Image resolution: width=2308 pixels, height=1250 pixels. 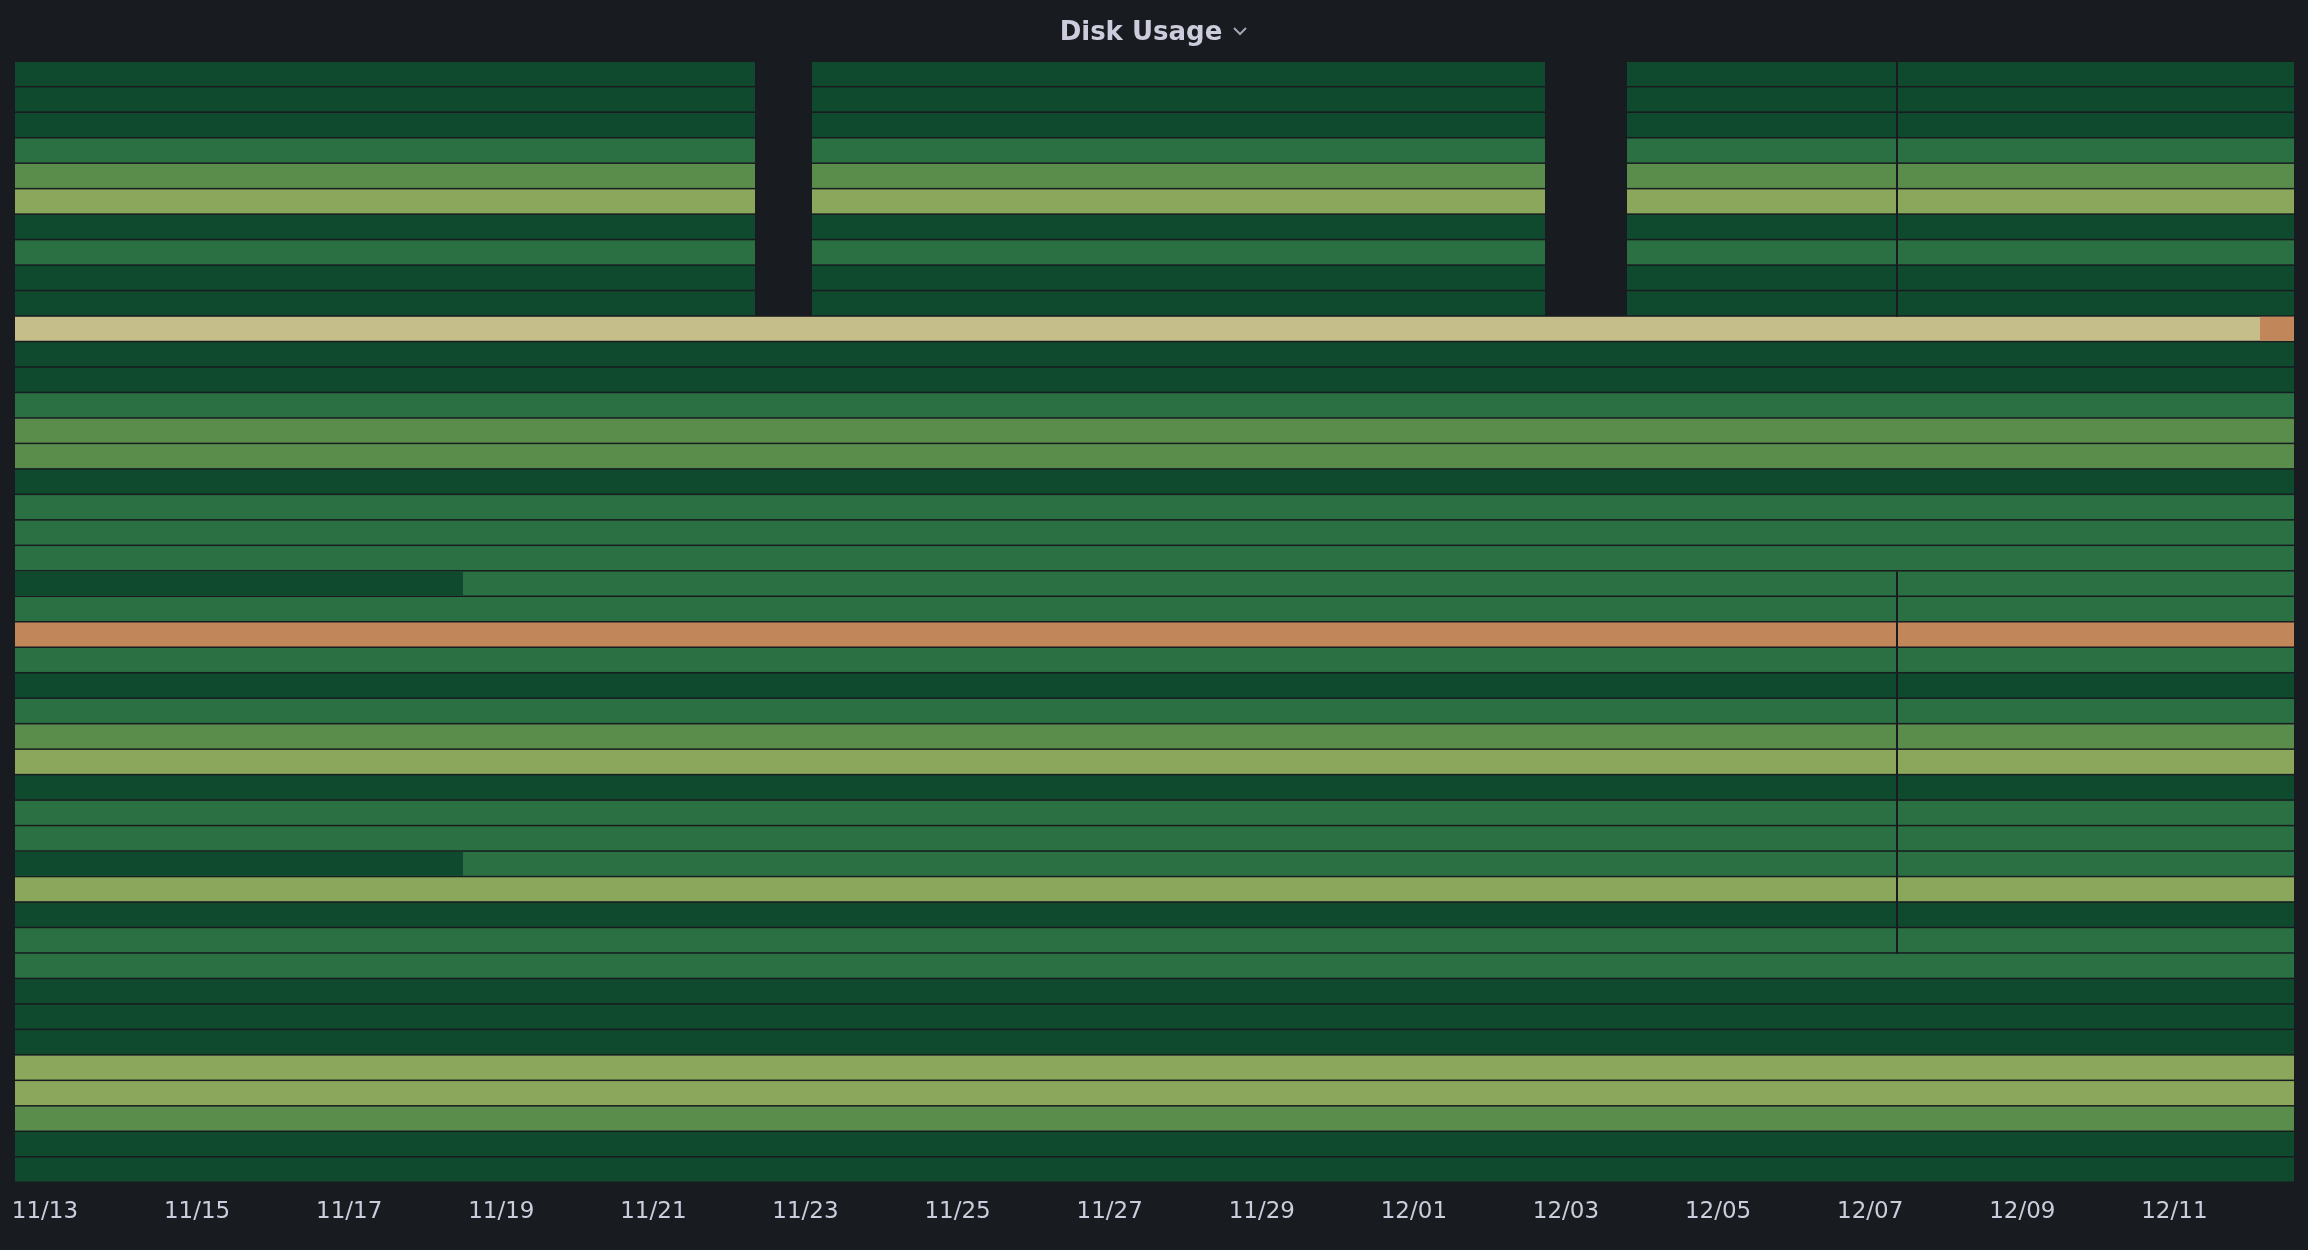 What do you see at coordinates (1240, 31) in the screenshot?
I see `chevron-down-icon` at bounding box center [1240, 31].